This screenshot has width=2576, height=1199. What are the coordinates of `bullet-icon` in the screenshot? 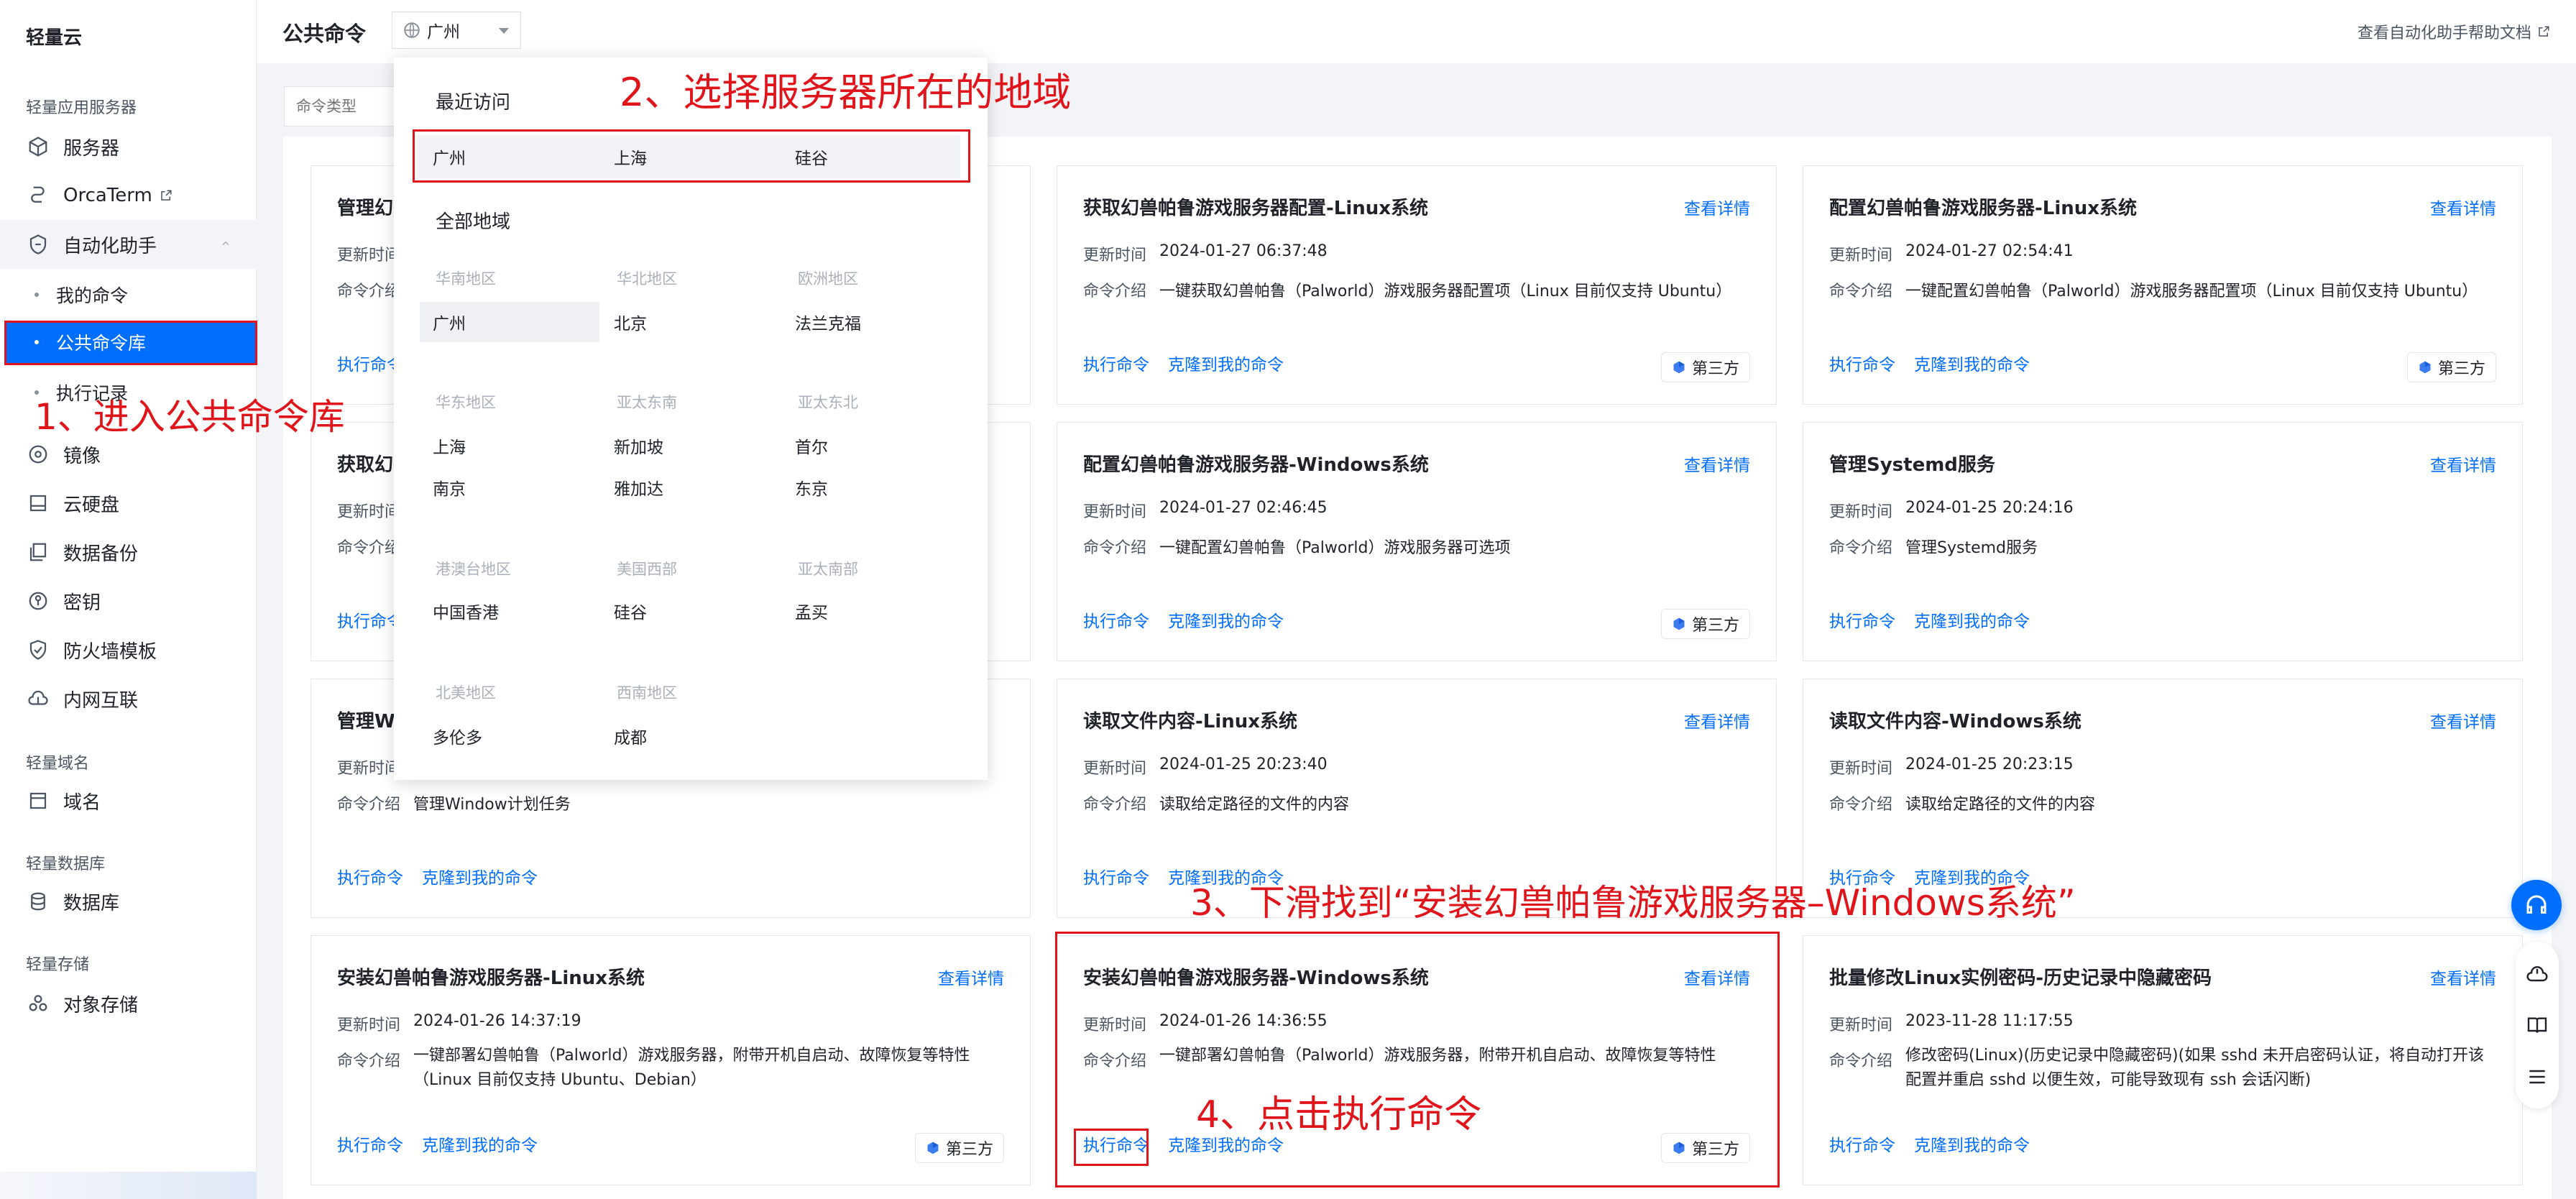 It's located at (36, 295).